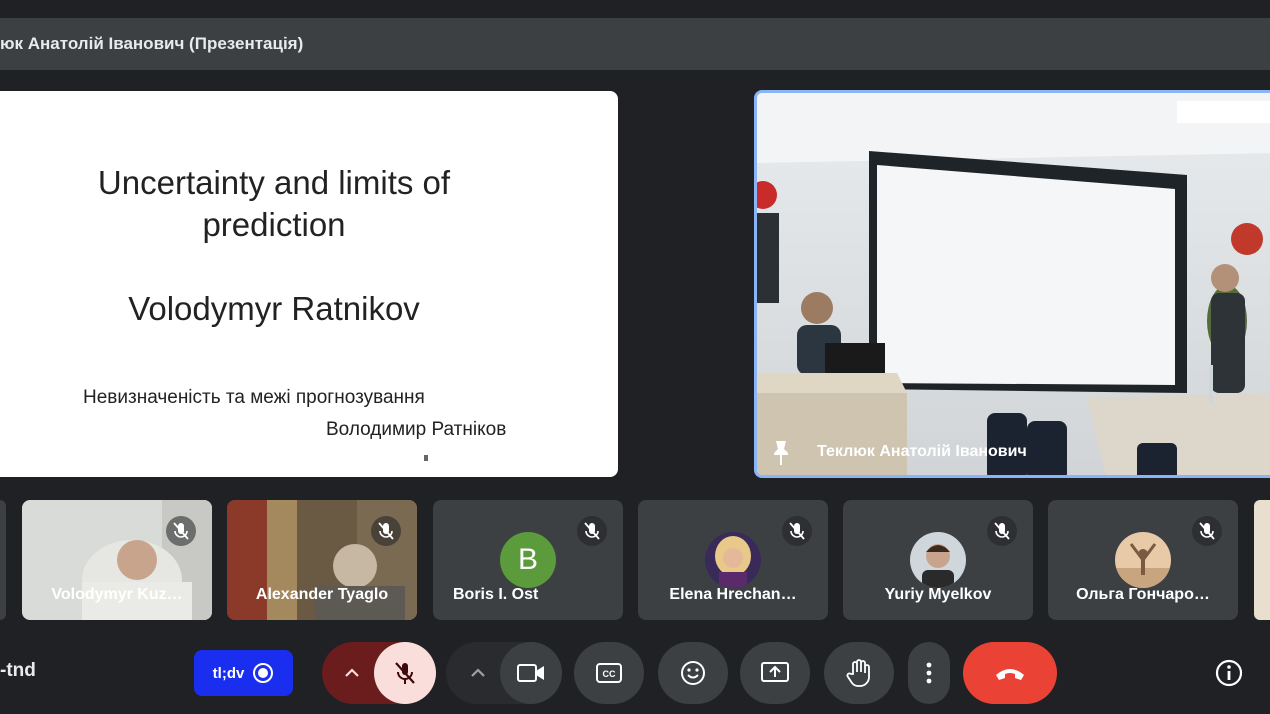 The height and width of the screenshot is (714, 1270). Describe the element at coordinates (254, 397) in the screenshot. I see `slide-subtitle-ua: Невизначеність та межі прогнозування` at that location.